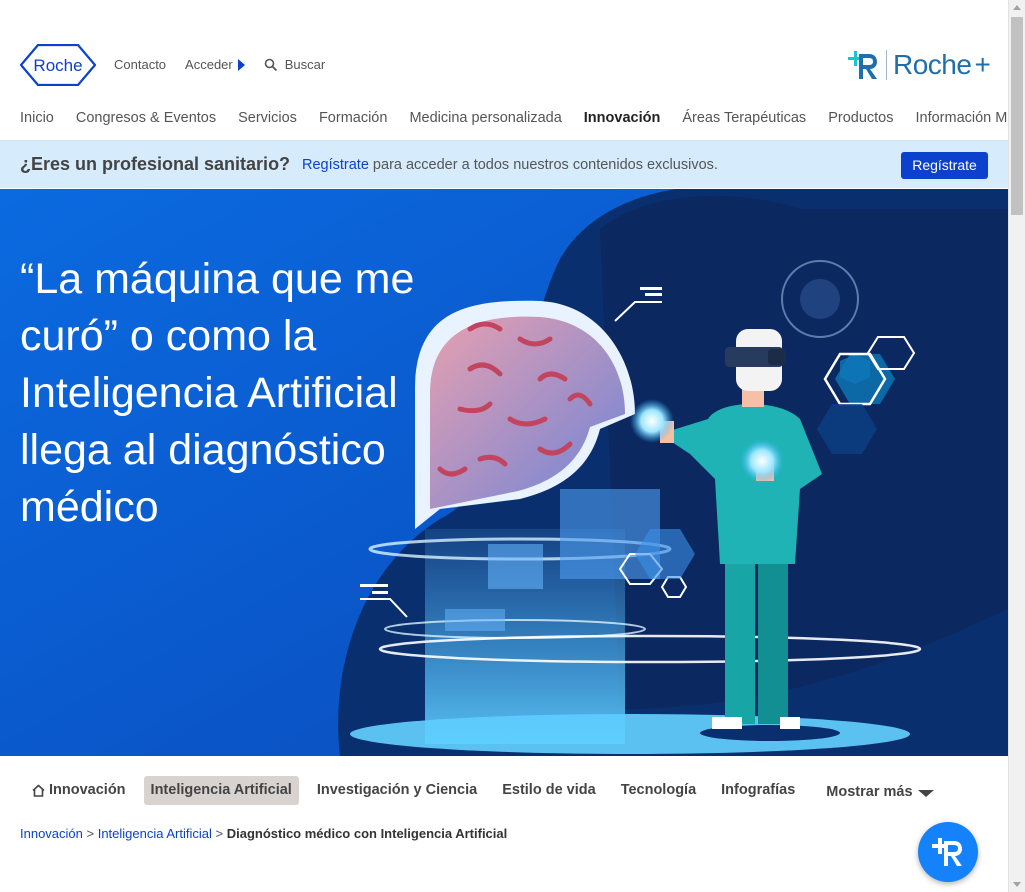  What do you see at coordinates (241, 64) in the screenshot?
I see `caret-right-icon` at bounding box center [241, 64].